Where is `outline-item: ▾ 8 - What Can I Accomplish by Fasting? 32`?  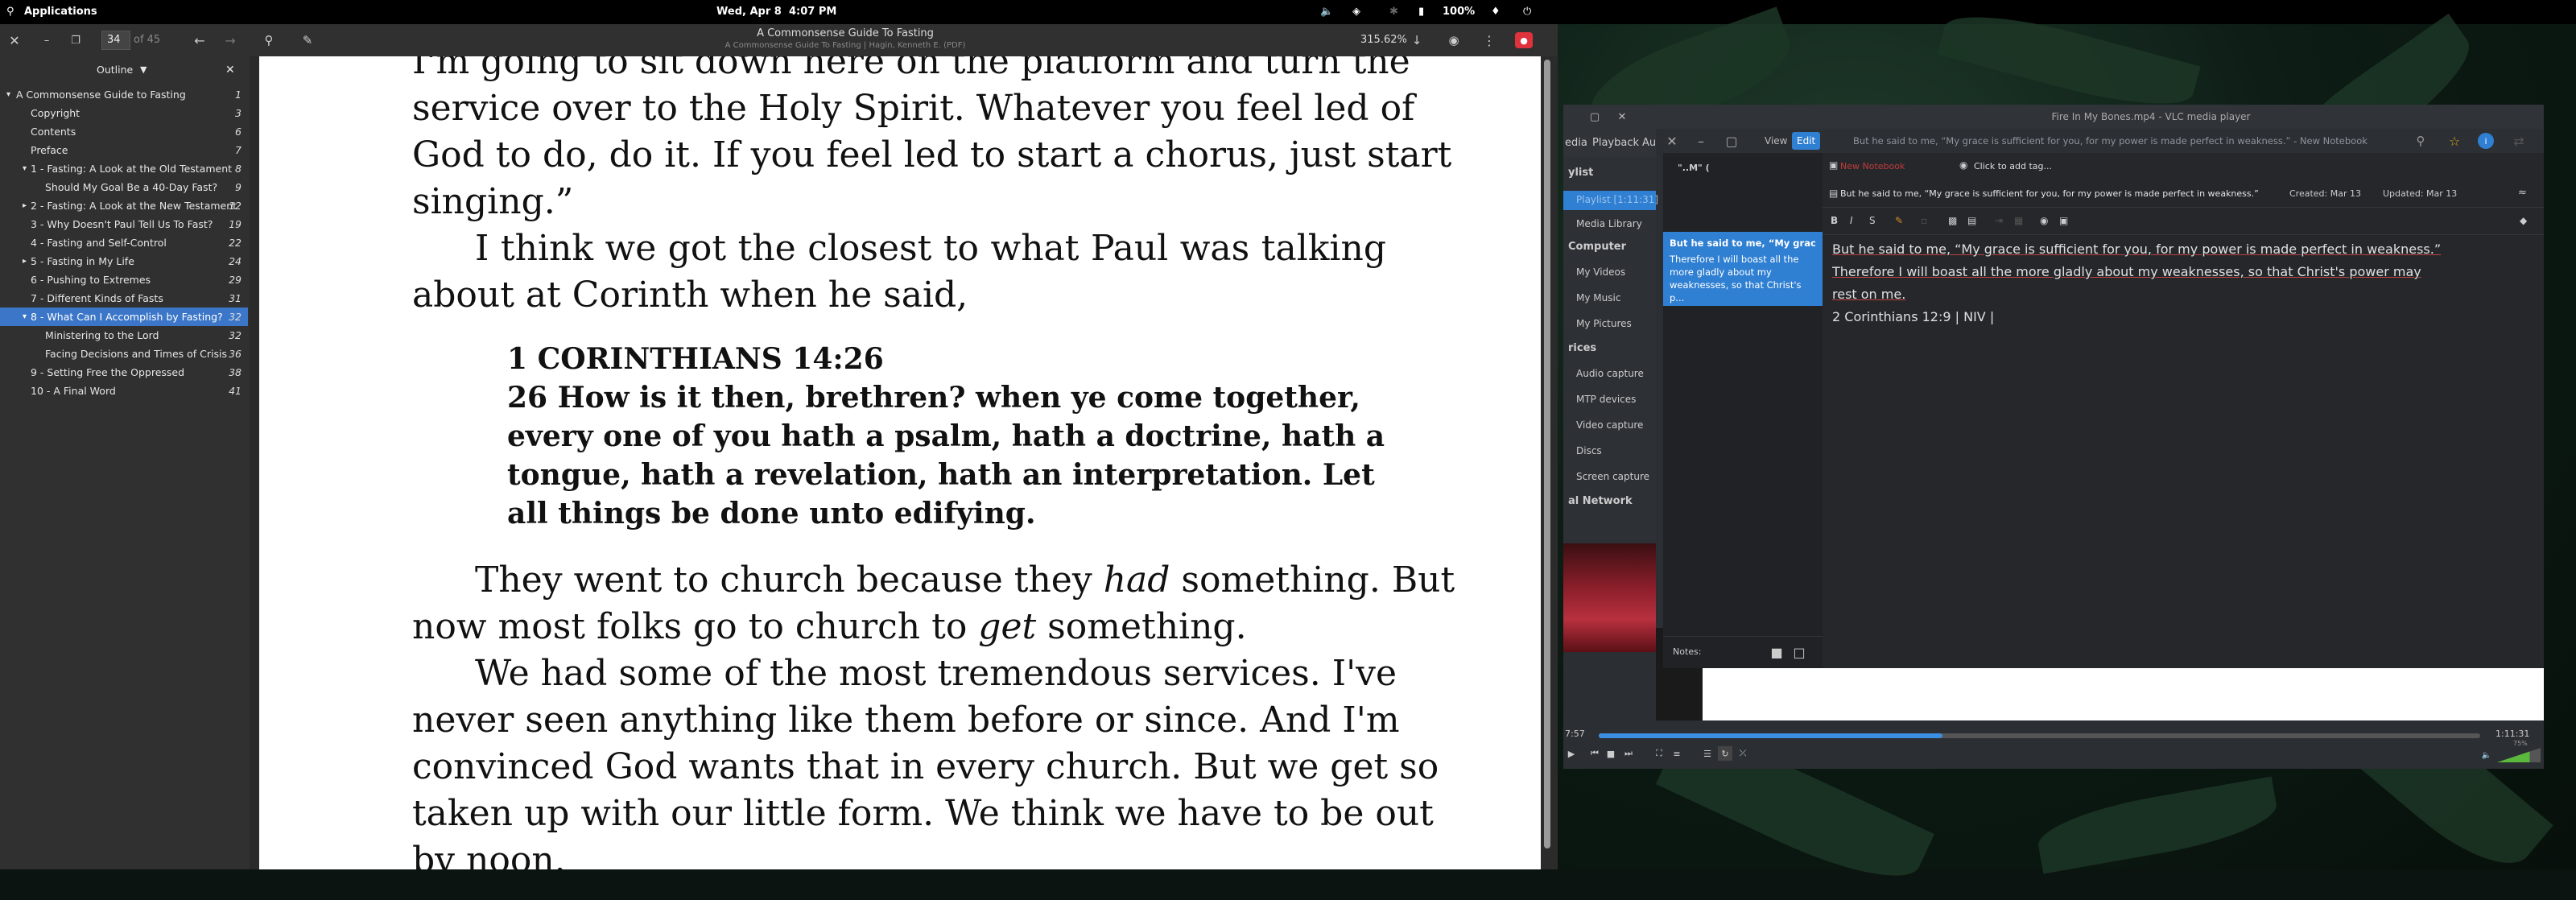
outline-item: ▾ 8 - What Can I Accomplish by Fasting? 32 is located at coordinates (124, 317).